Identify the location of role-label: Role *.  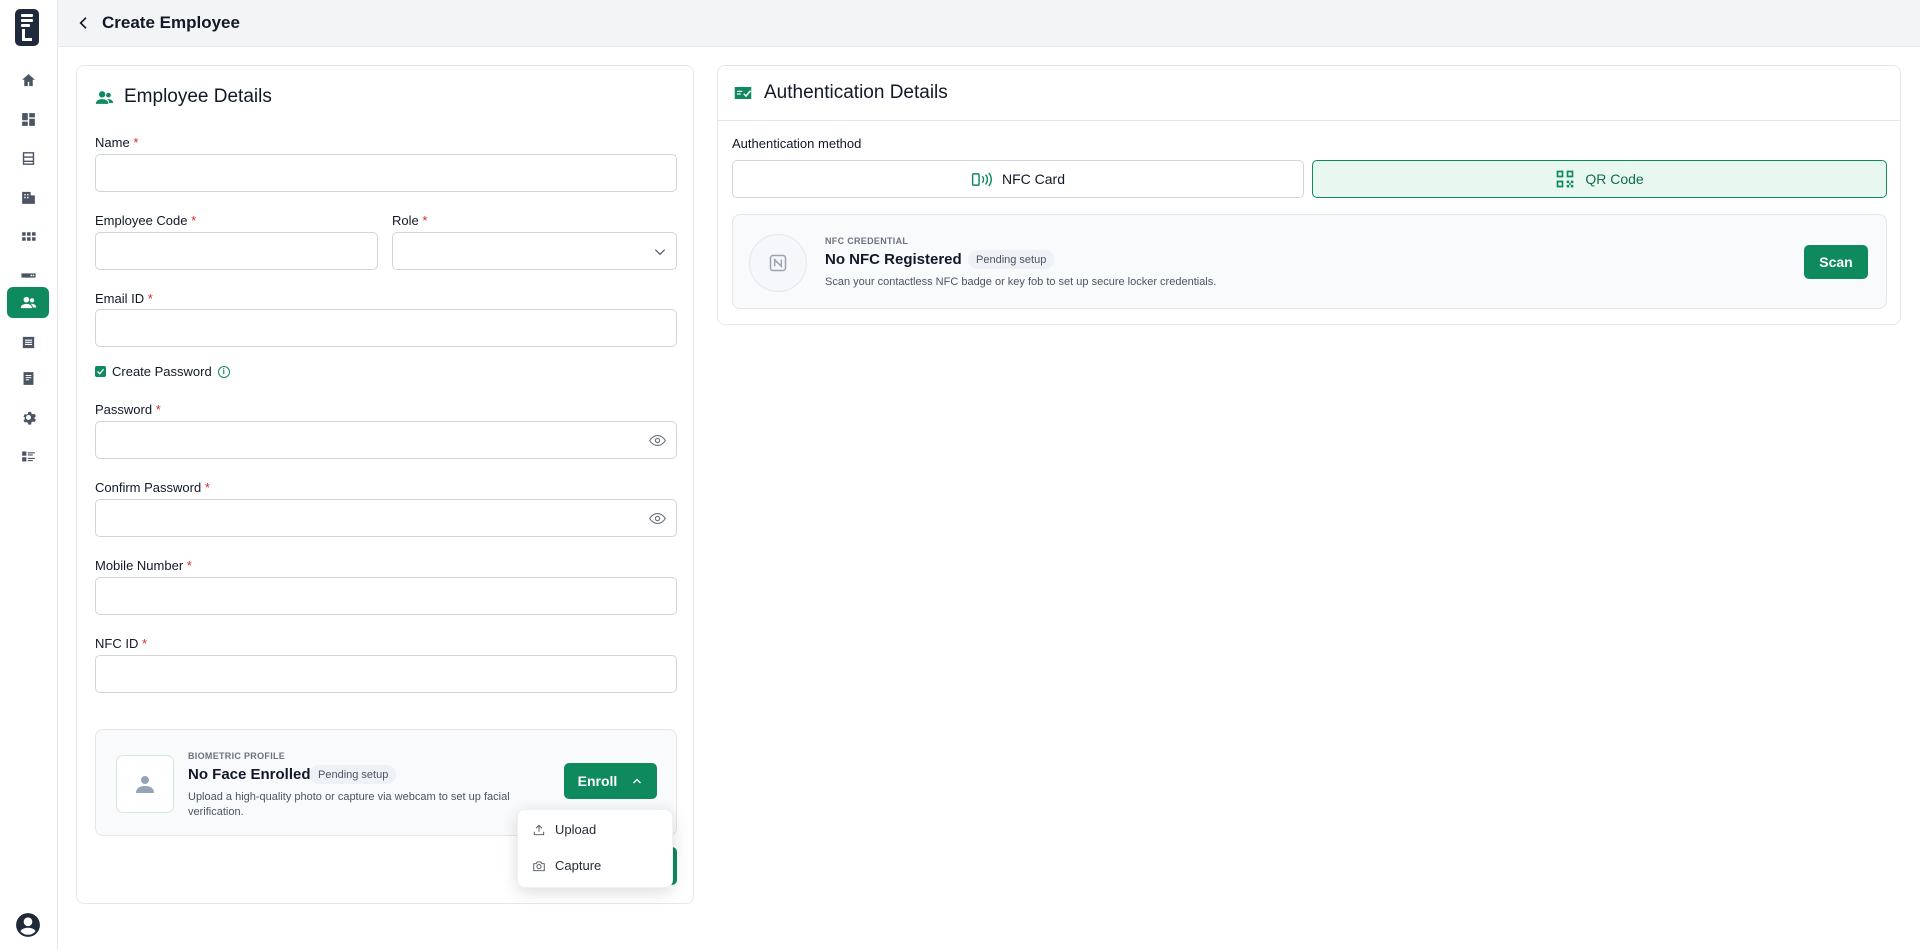
(410, 220).